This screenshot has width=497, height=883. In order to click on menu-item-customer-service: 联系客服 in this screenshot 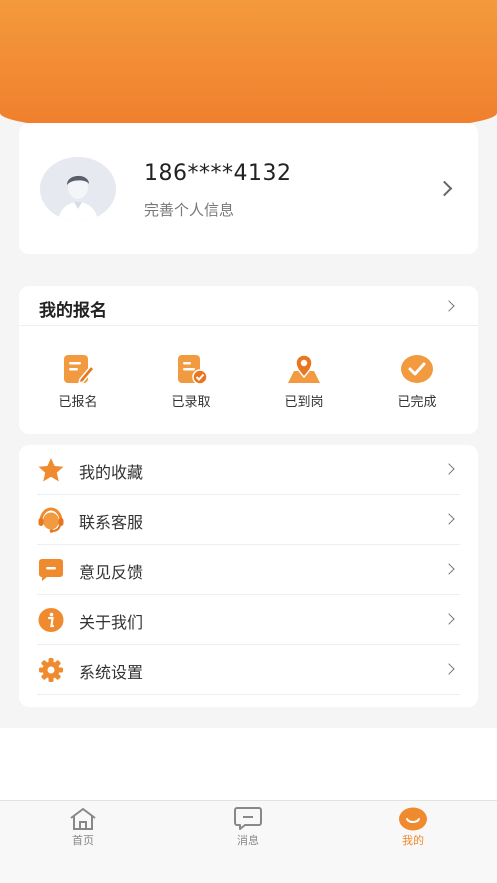, I will do `click(248, 520)`.